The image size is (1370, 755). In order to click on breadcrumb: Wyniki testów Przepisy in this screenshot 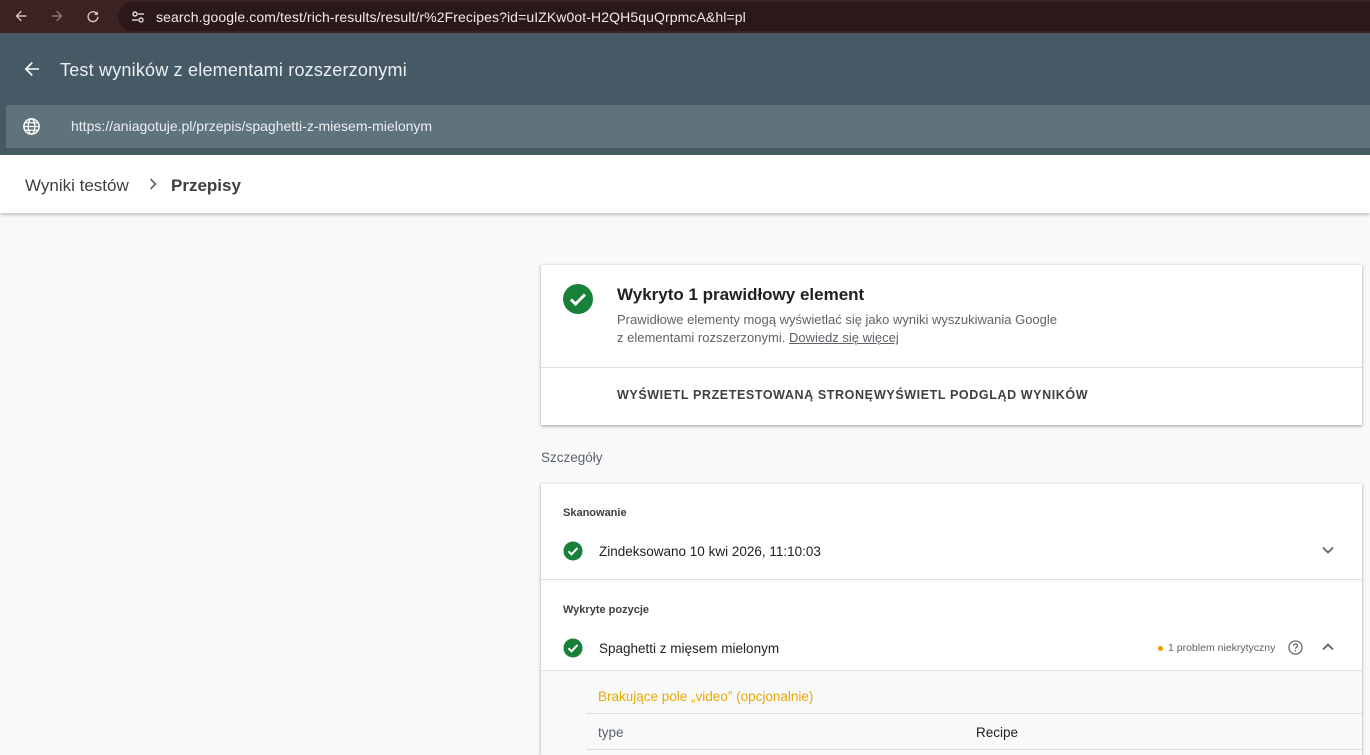, I will do `click(685, 184)`.